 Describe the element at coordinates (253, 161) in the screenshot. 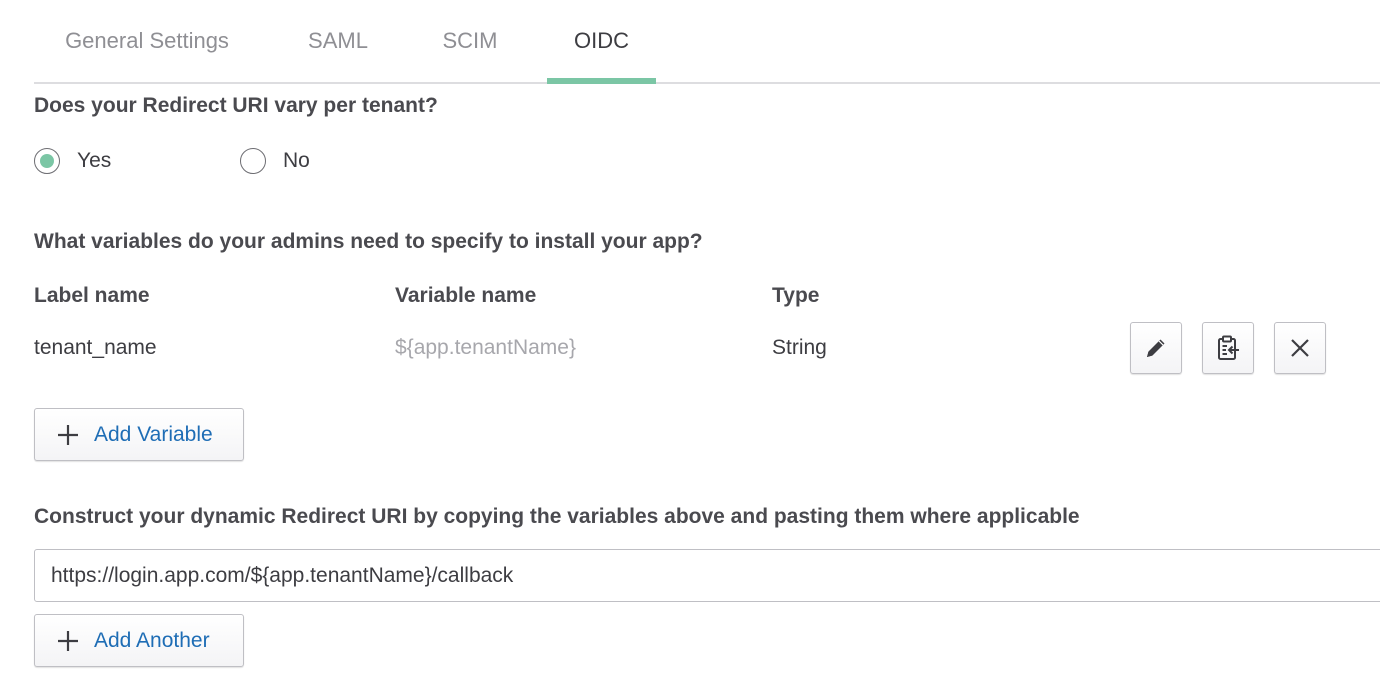

I see `radio-no-circle` at that location.